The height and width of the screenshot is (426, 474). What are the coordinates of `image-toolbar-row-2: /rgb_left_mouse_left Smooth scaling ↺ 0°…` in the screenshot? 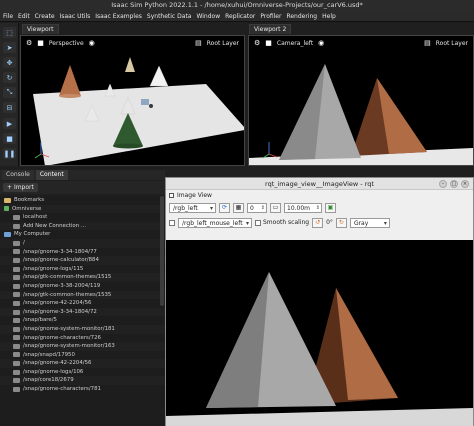 It's located at (319, 222).